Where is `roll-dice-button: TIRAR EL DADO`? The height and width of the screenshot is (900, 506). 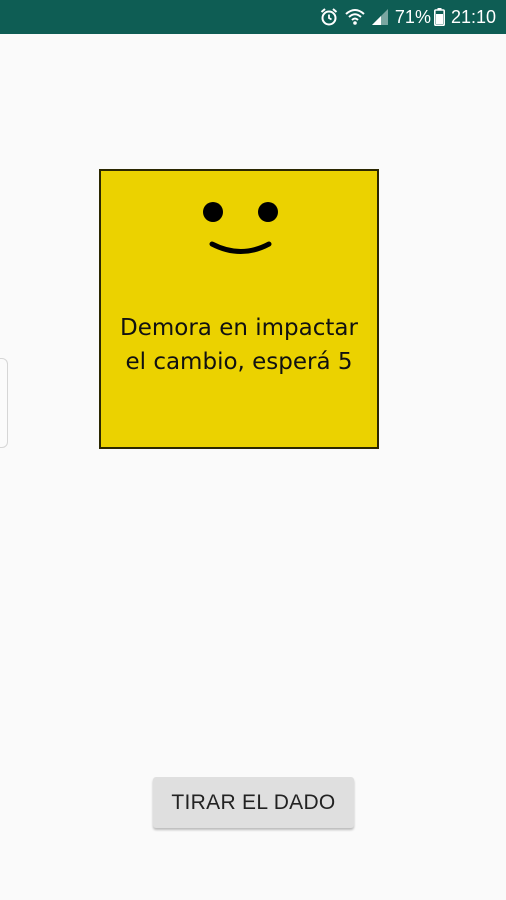 roll-dice-button: TIRAR EL DADO is located at coordinates (253, 802).